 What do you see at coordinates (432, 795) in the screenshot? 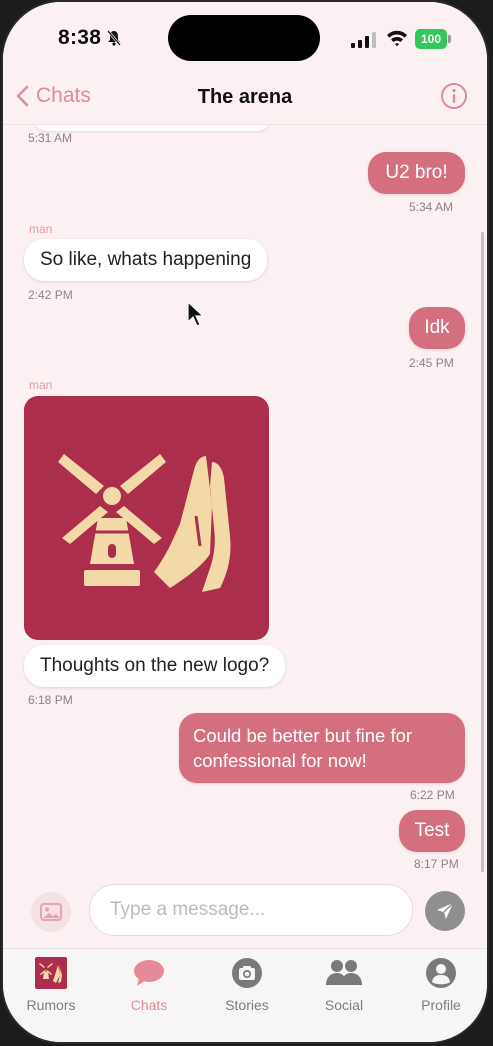
I see `message-timestamp: 6:22 PM` at bounding box center [432, 795].